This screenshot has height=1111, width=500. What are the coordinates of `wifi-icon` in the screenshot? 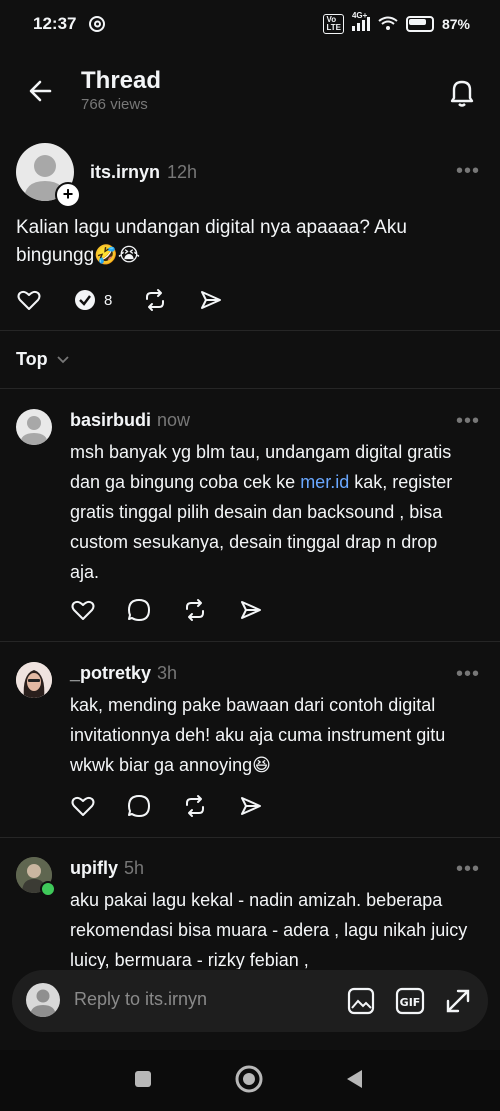 It's located at (388, 24).